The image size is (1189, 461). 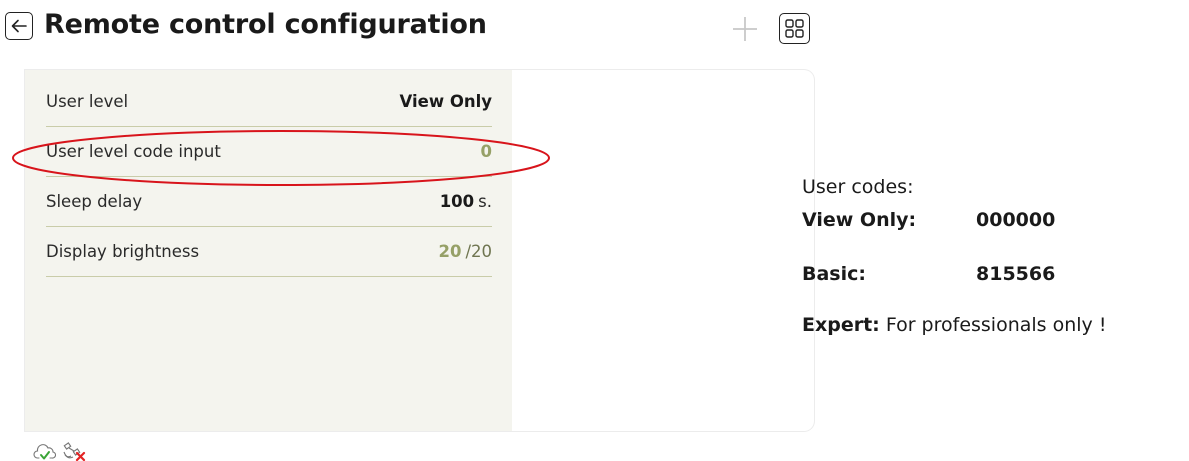 I want to click on note-value: For professionals only !, so click(x=996, y=325).